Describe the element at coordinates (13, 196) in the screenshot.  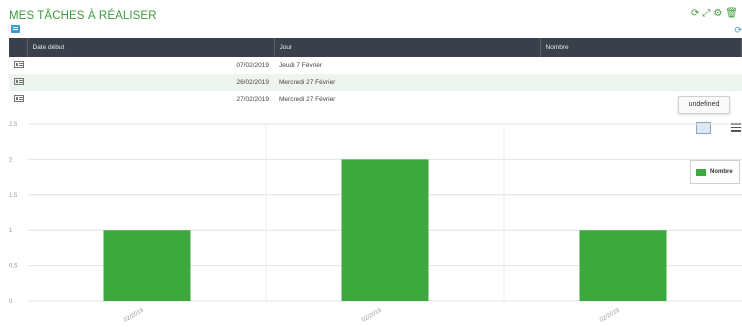
I see `y-tick-label: 1.5` at that location.